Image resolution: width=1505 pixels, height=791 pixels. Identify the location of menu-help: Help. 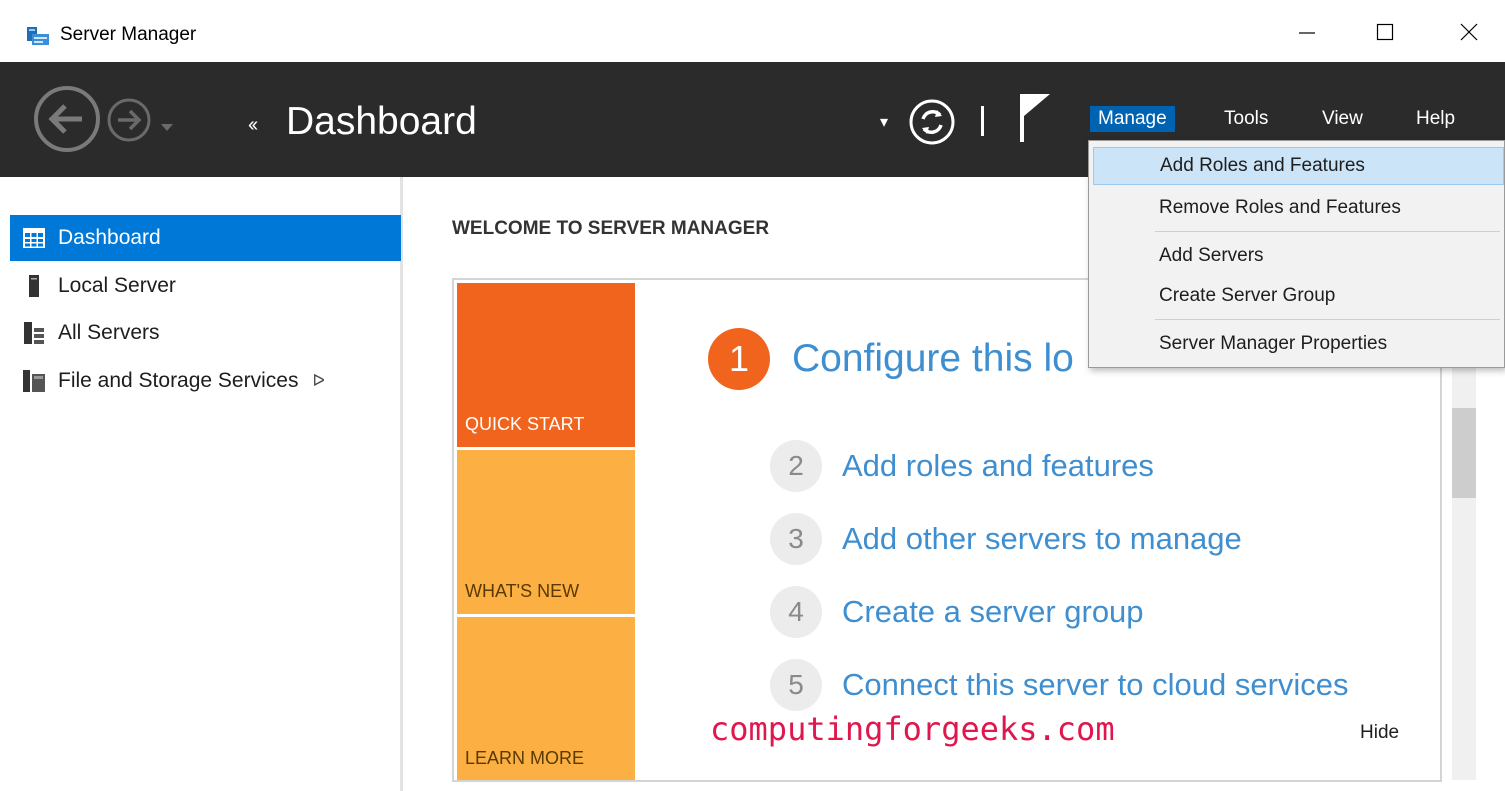
(1435, 119).